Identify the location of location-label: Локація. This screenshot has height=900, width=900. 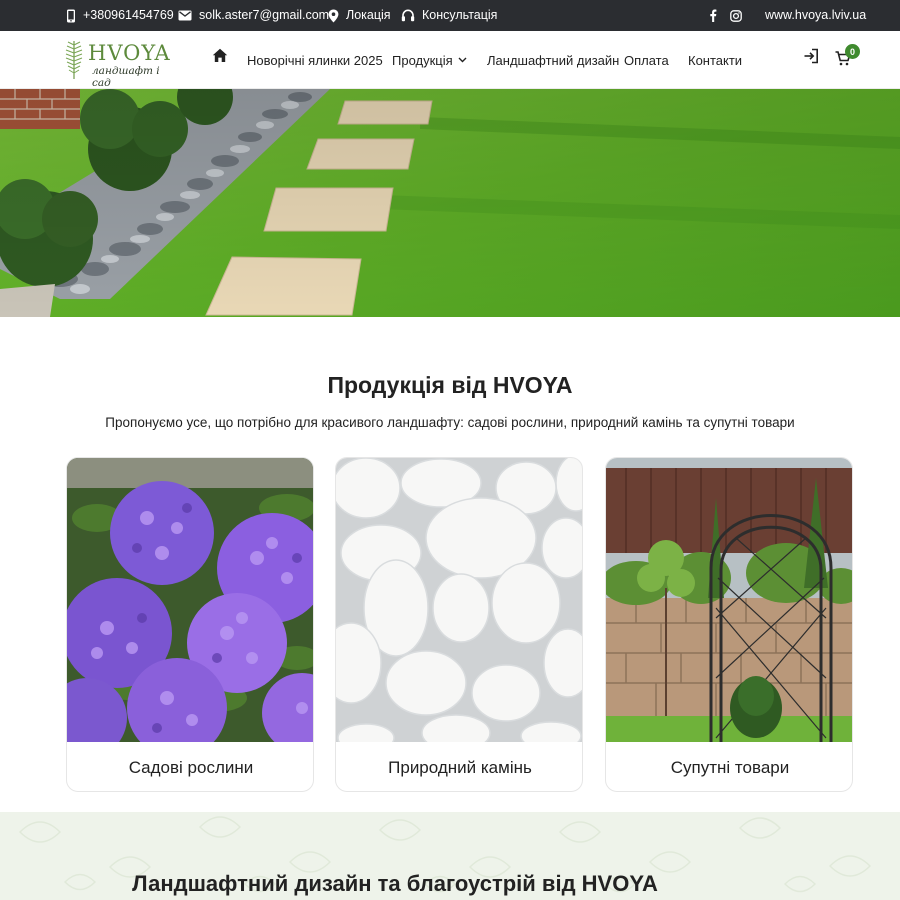
(368, 15).